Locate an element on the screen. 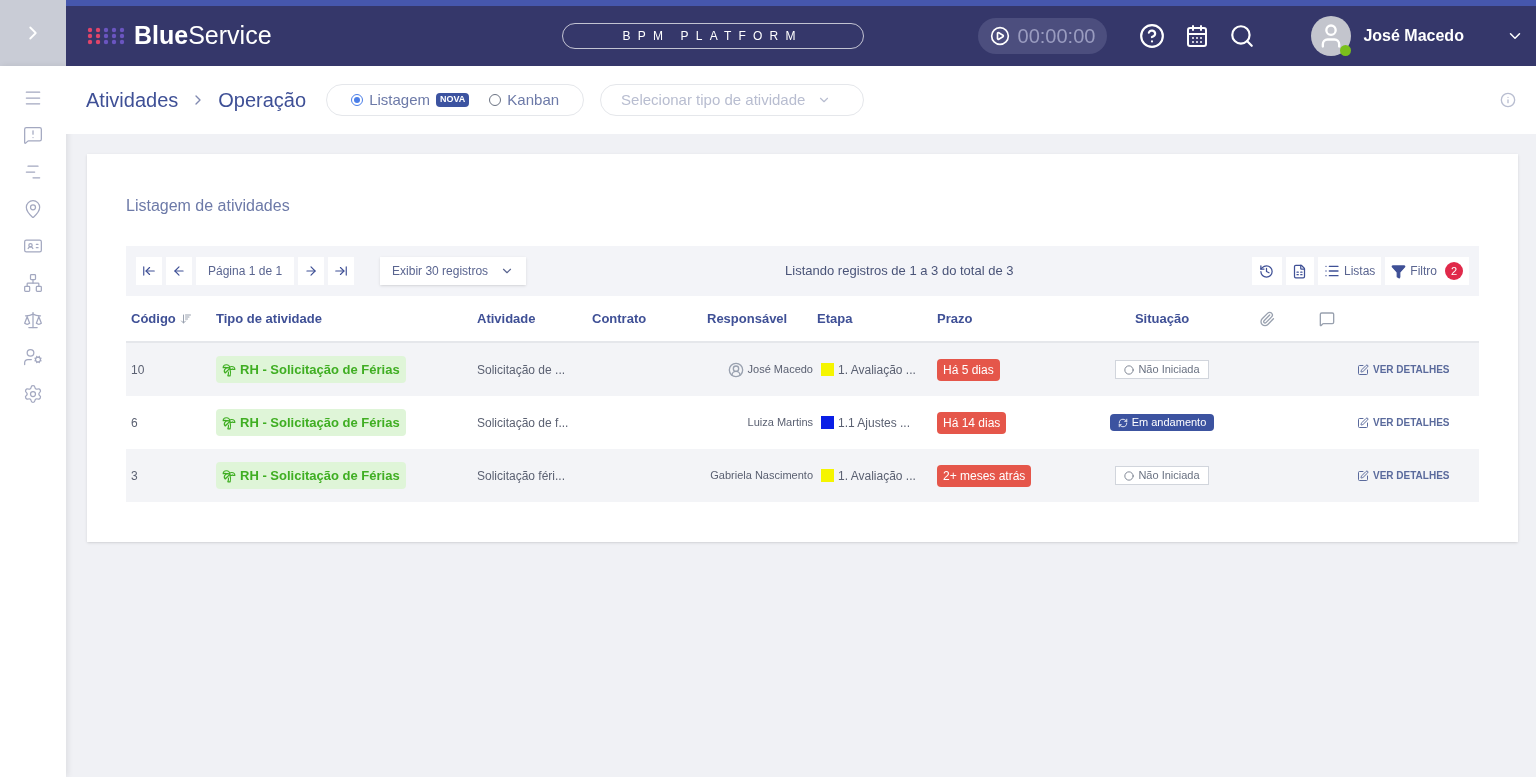 The width and height of the screenshot is (1536, 777). radio-label: Listagem is located at coordinates (399, 100).